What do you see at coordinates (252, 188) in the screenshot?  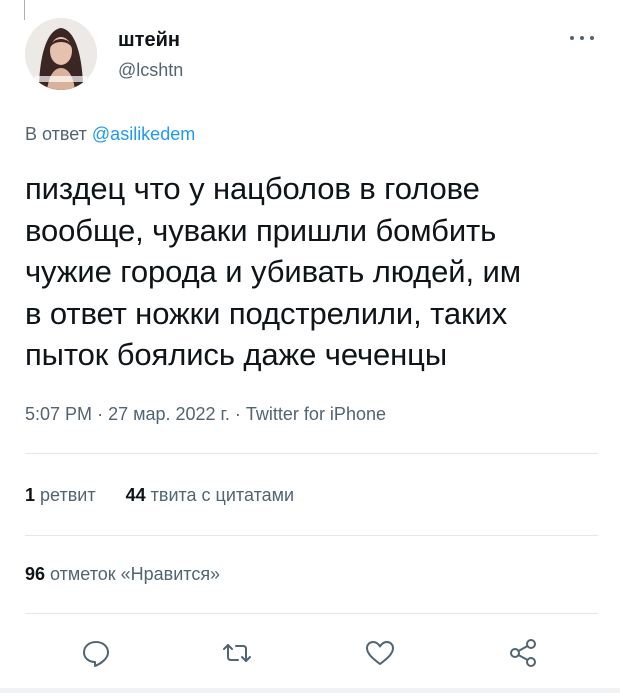 I see `tweet-text-line: пиздец что у нацболов в голове` at bounding box center [252, 188].